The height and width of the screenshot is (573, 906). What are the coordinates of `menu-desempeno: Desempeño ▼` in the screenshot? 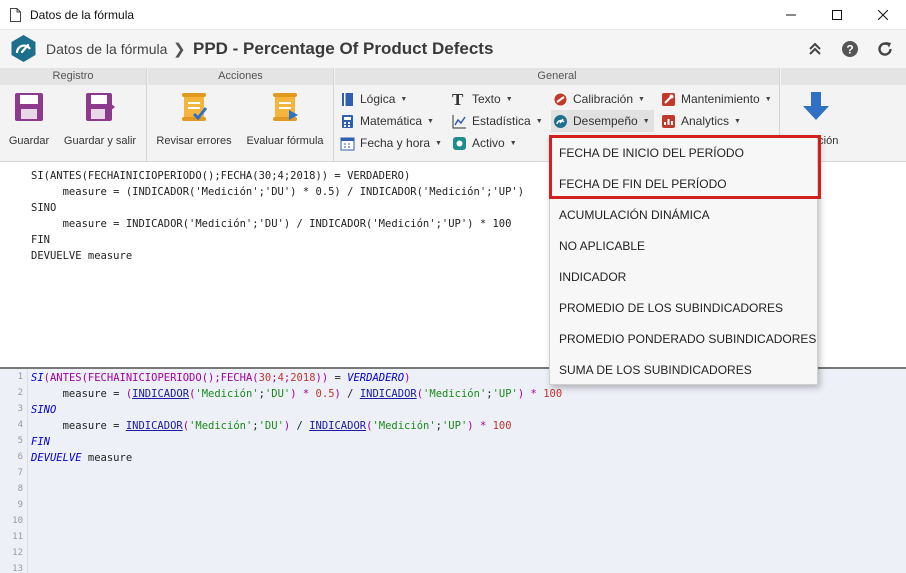 It's located at (602, 121).